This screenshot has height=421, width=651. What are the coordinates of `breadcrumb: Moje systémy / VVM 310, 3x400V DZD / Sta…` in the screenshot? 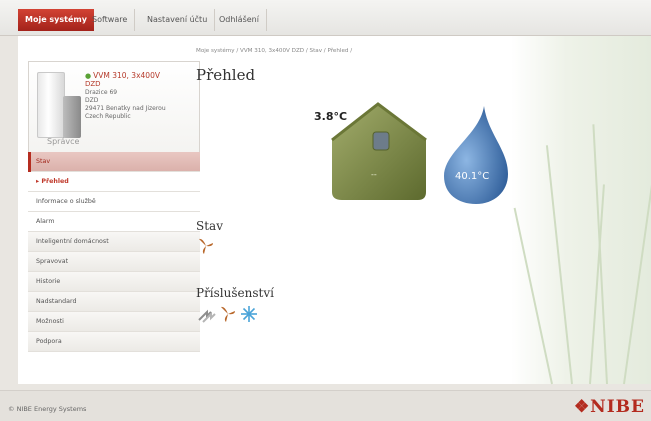 It's located at (274, 51).